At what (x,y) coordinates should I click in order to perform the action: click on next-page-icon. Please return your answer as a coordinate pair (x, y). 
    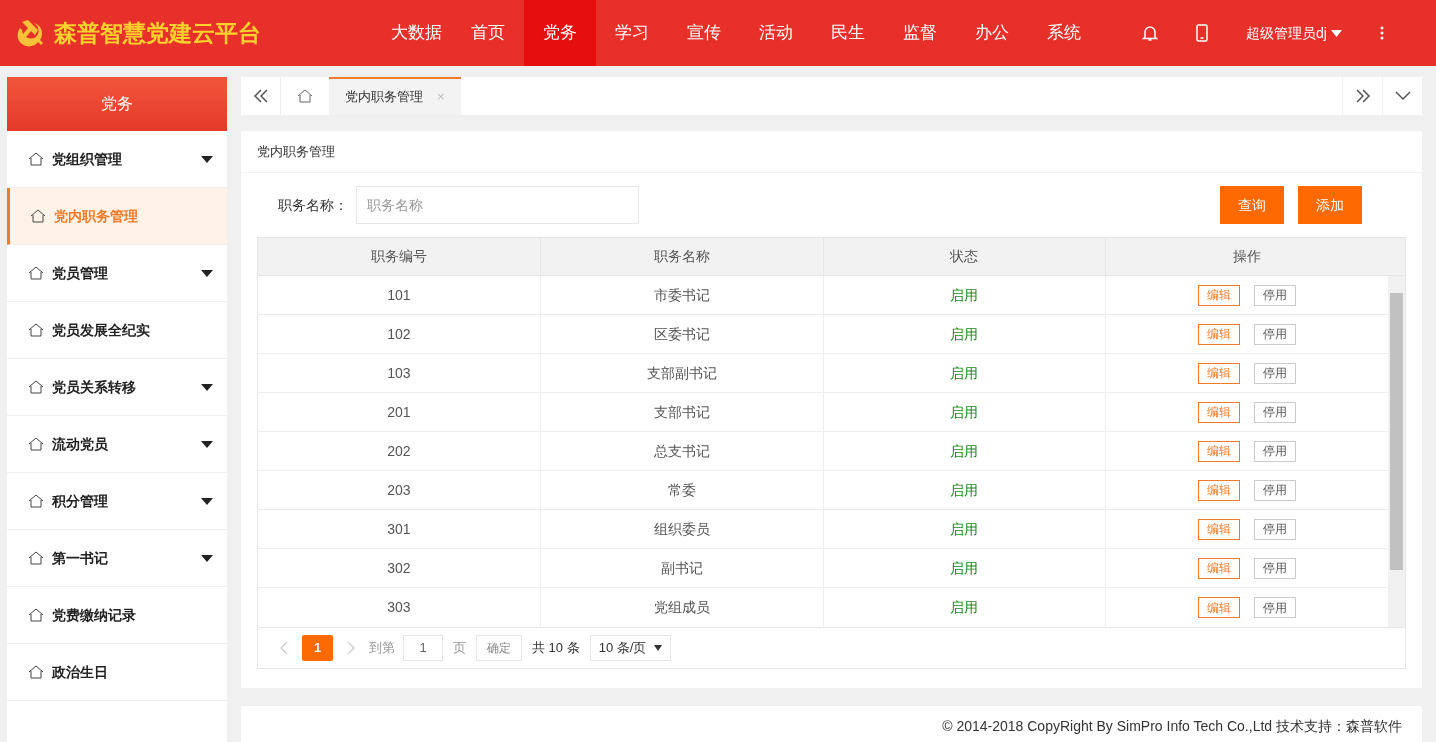
    Looking at the image, I should click on (351, 648).